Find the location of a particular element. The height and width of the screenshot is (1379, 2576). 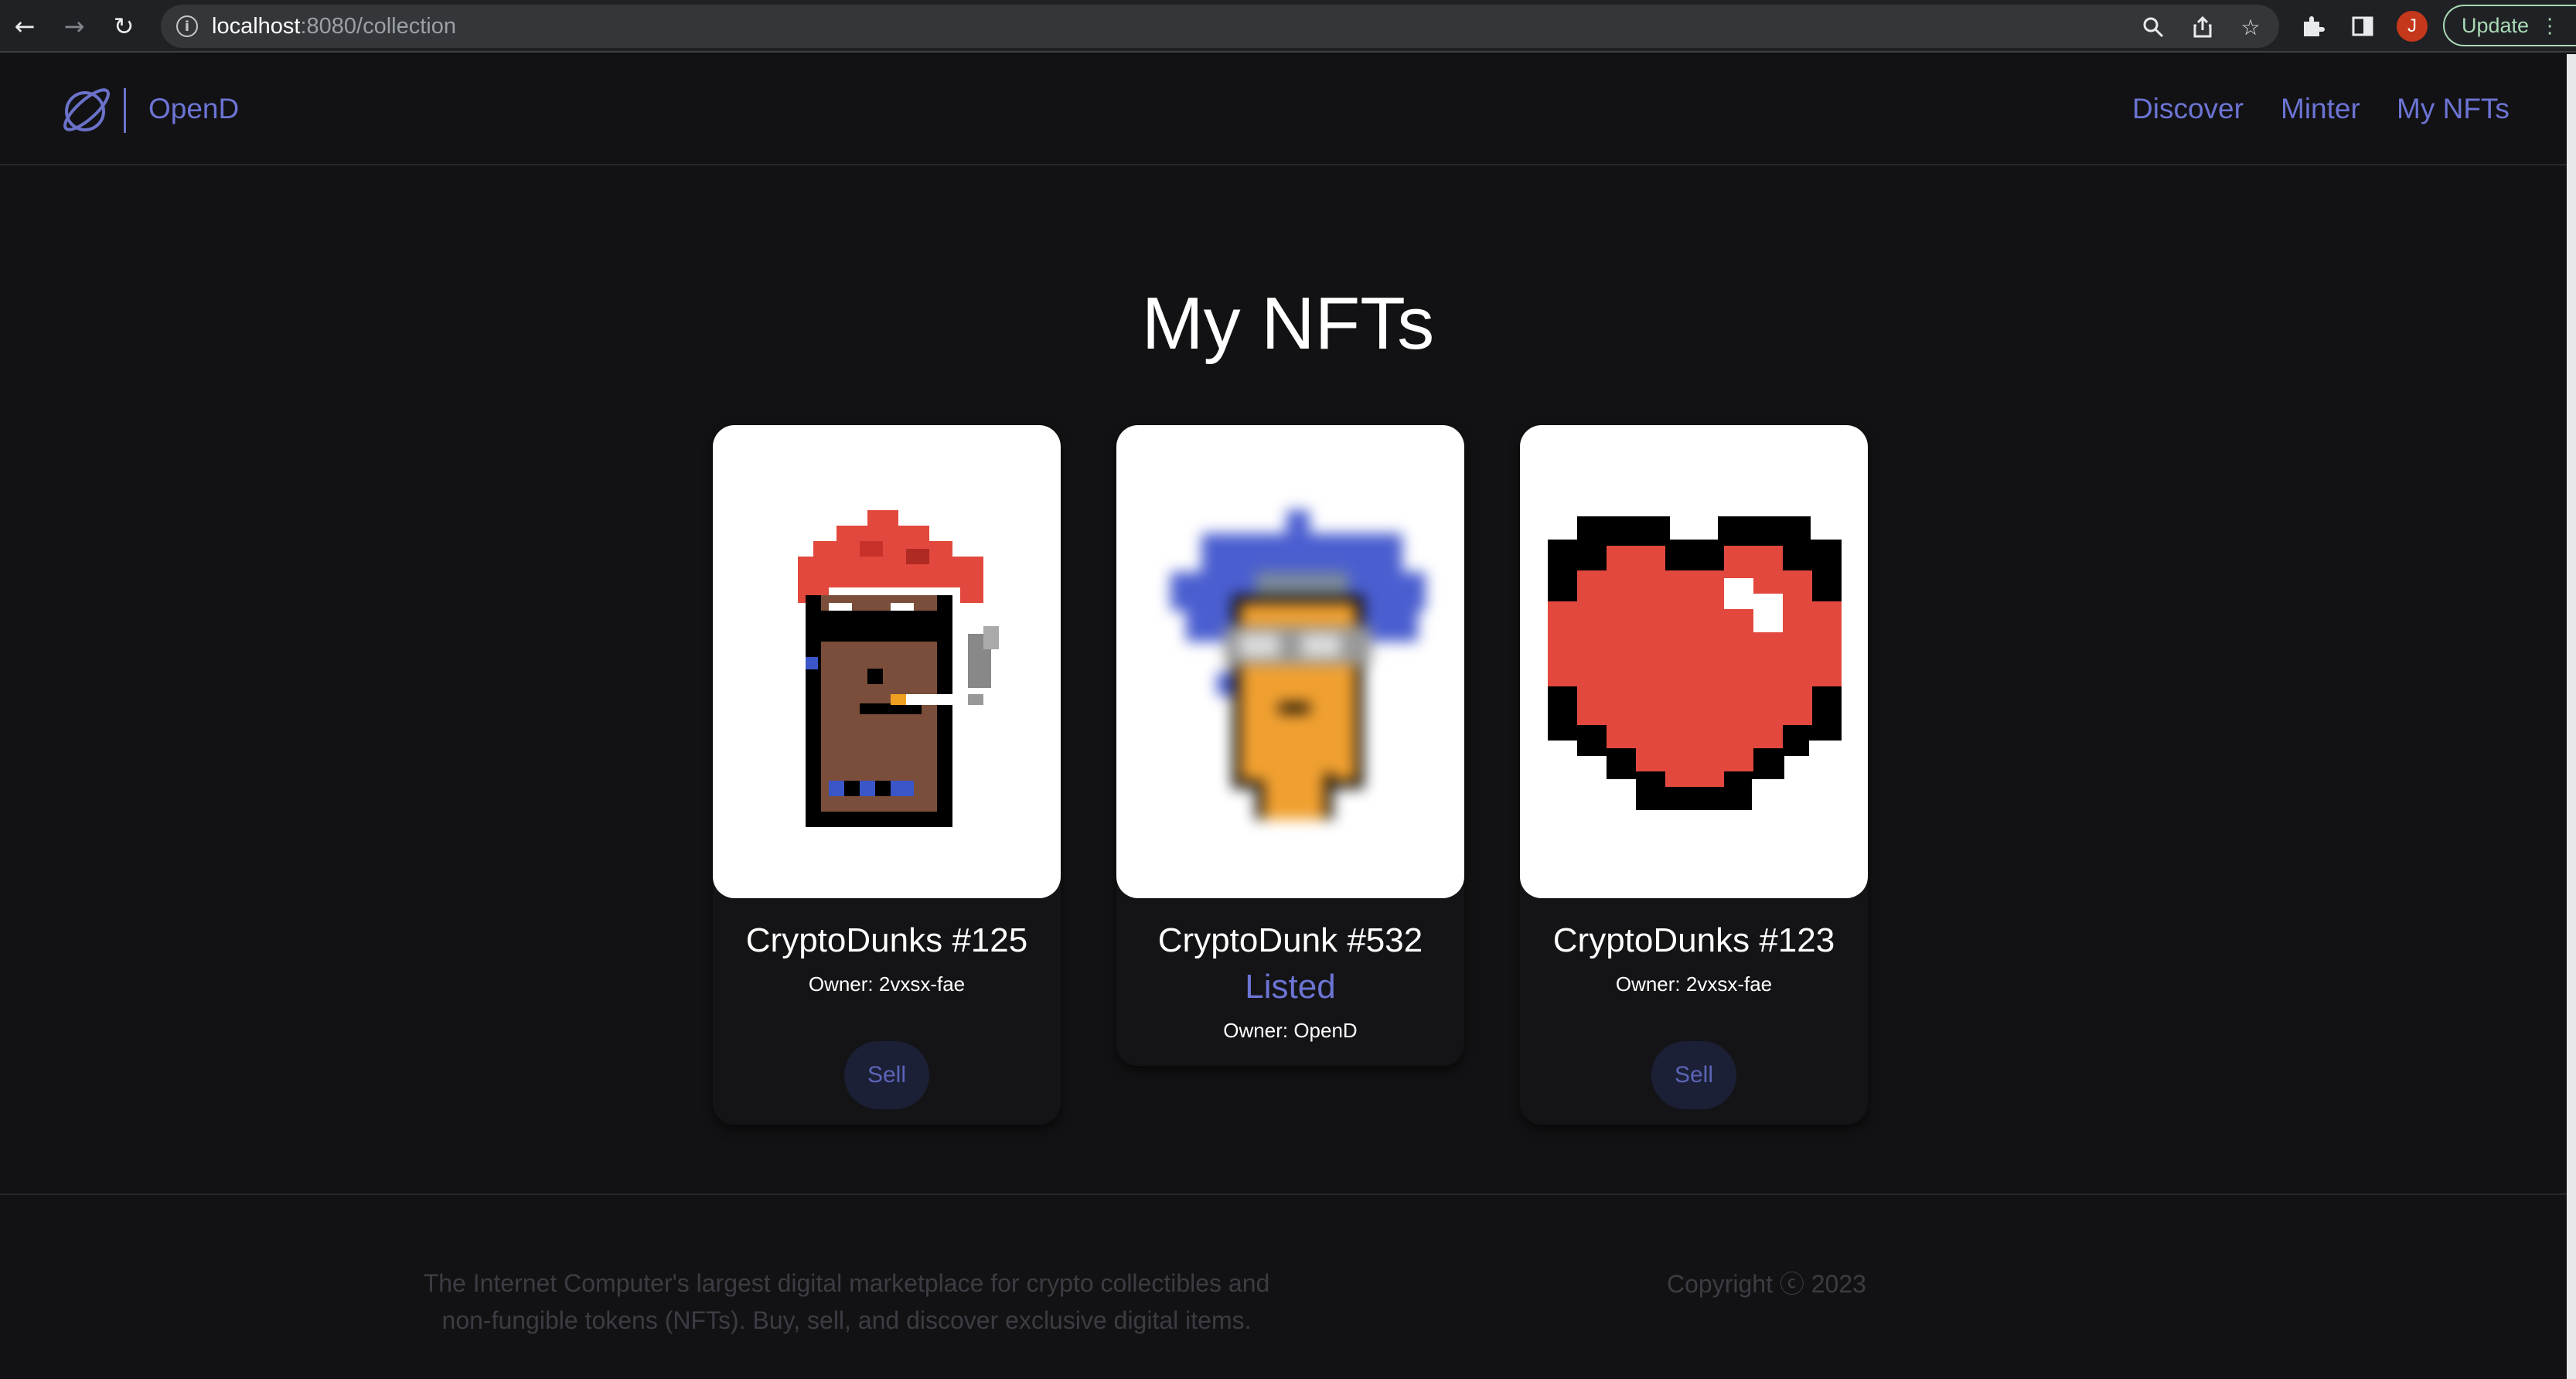

app-header: OpenD Discover Minter My NFTs is located at coordinates (1283, 110).